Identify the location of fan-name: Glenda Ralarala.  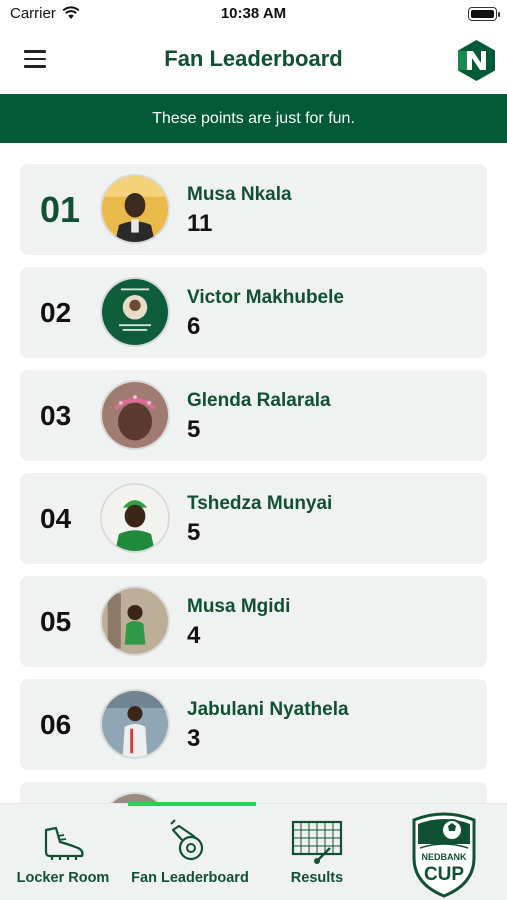
(259, 400).